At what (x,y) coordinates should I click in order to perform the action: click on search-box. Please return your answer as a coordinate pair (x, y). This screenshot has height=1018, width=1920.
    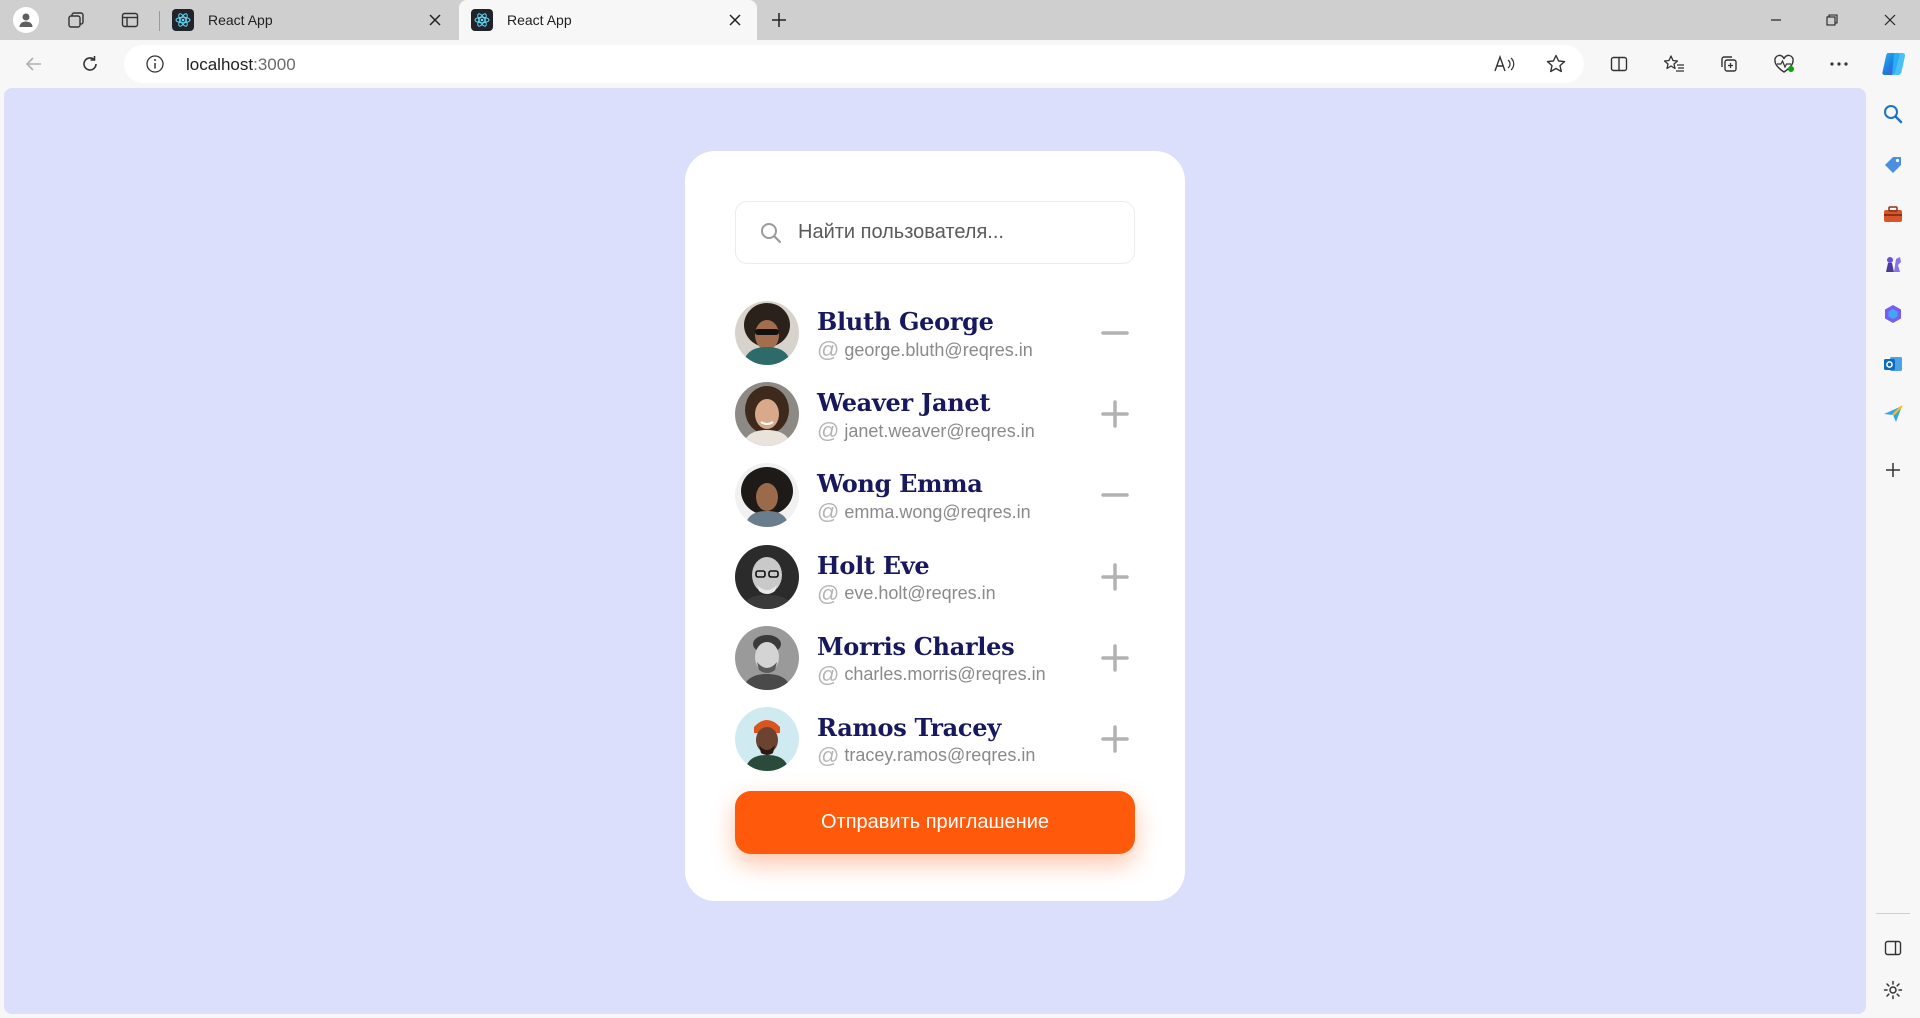
    Looking at the image, I should click on (935, 232).